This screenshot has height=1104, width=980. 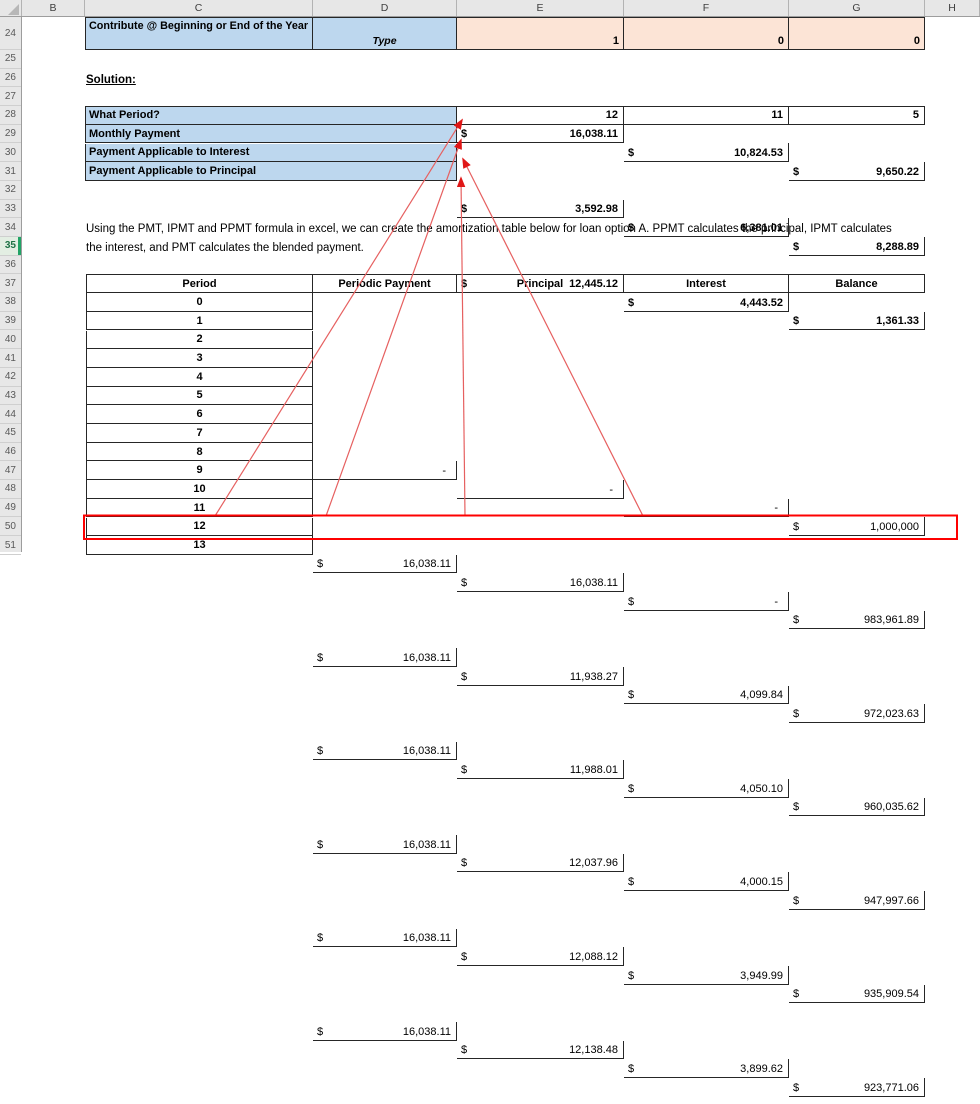 What do you see at coordinates (271, 153) in the screenshot?
I see `summary-label-cell: Payment Applicable to Interest` at bounding box center [271, 153].